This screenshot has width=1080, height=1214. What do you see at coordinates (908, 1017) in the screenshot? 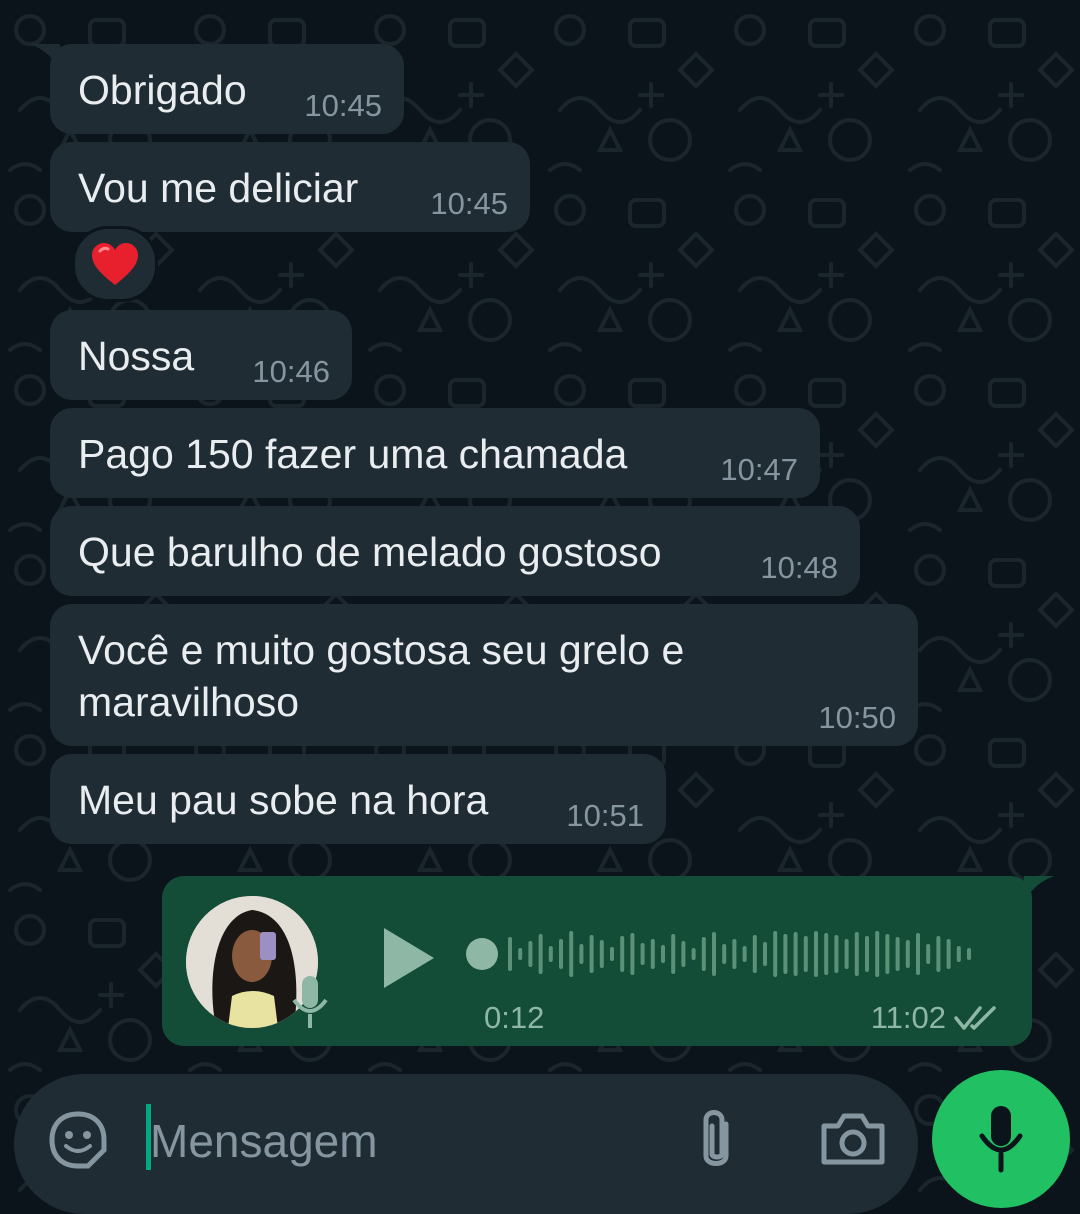
I see `voice-time: 11:02` at bounding box center [908, 1017].